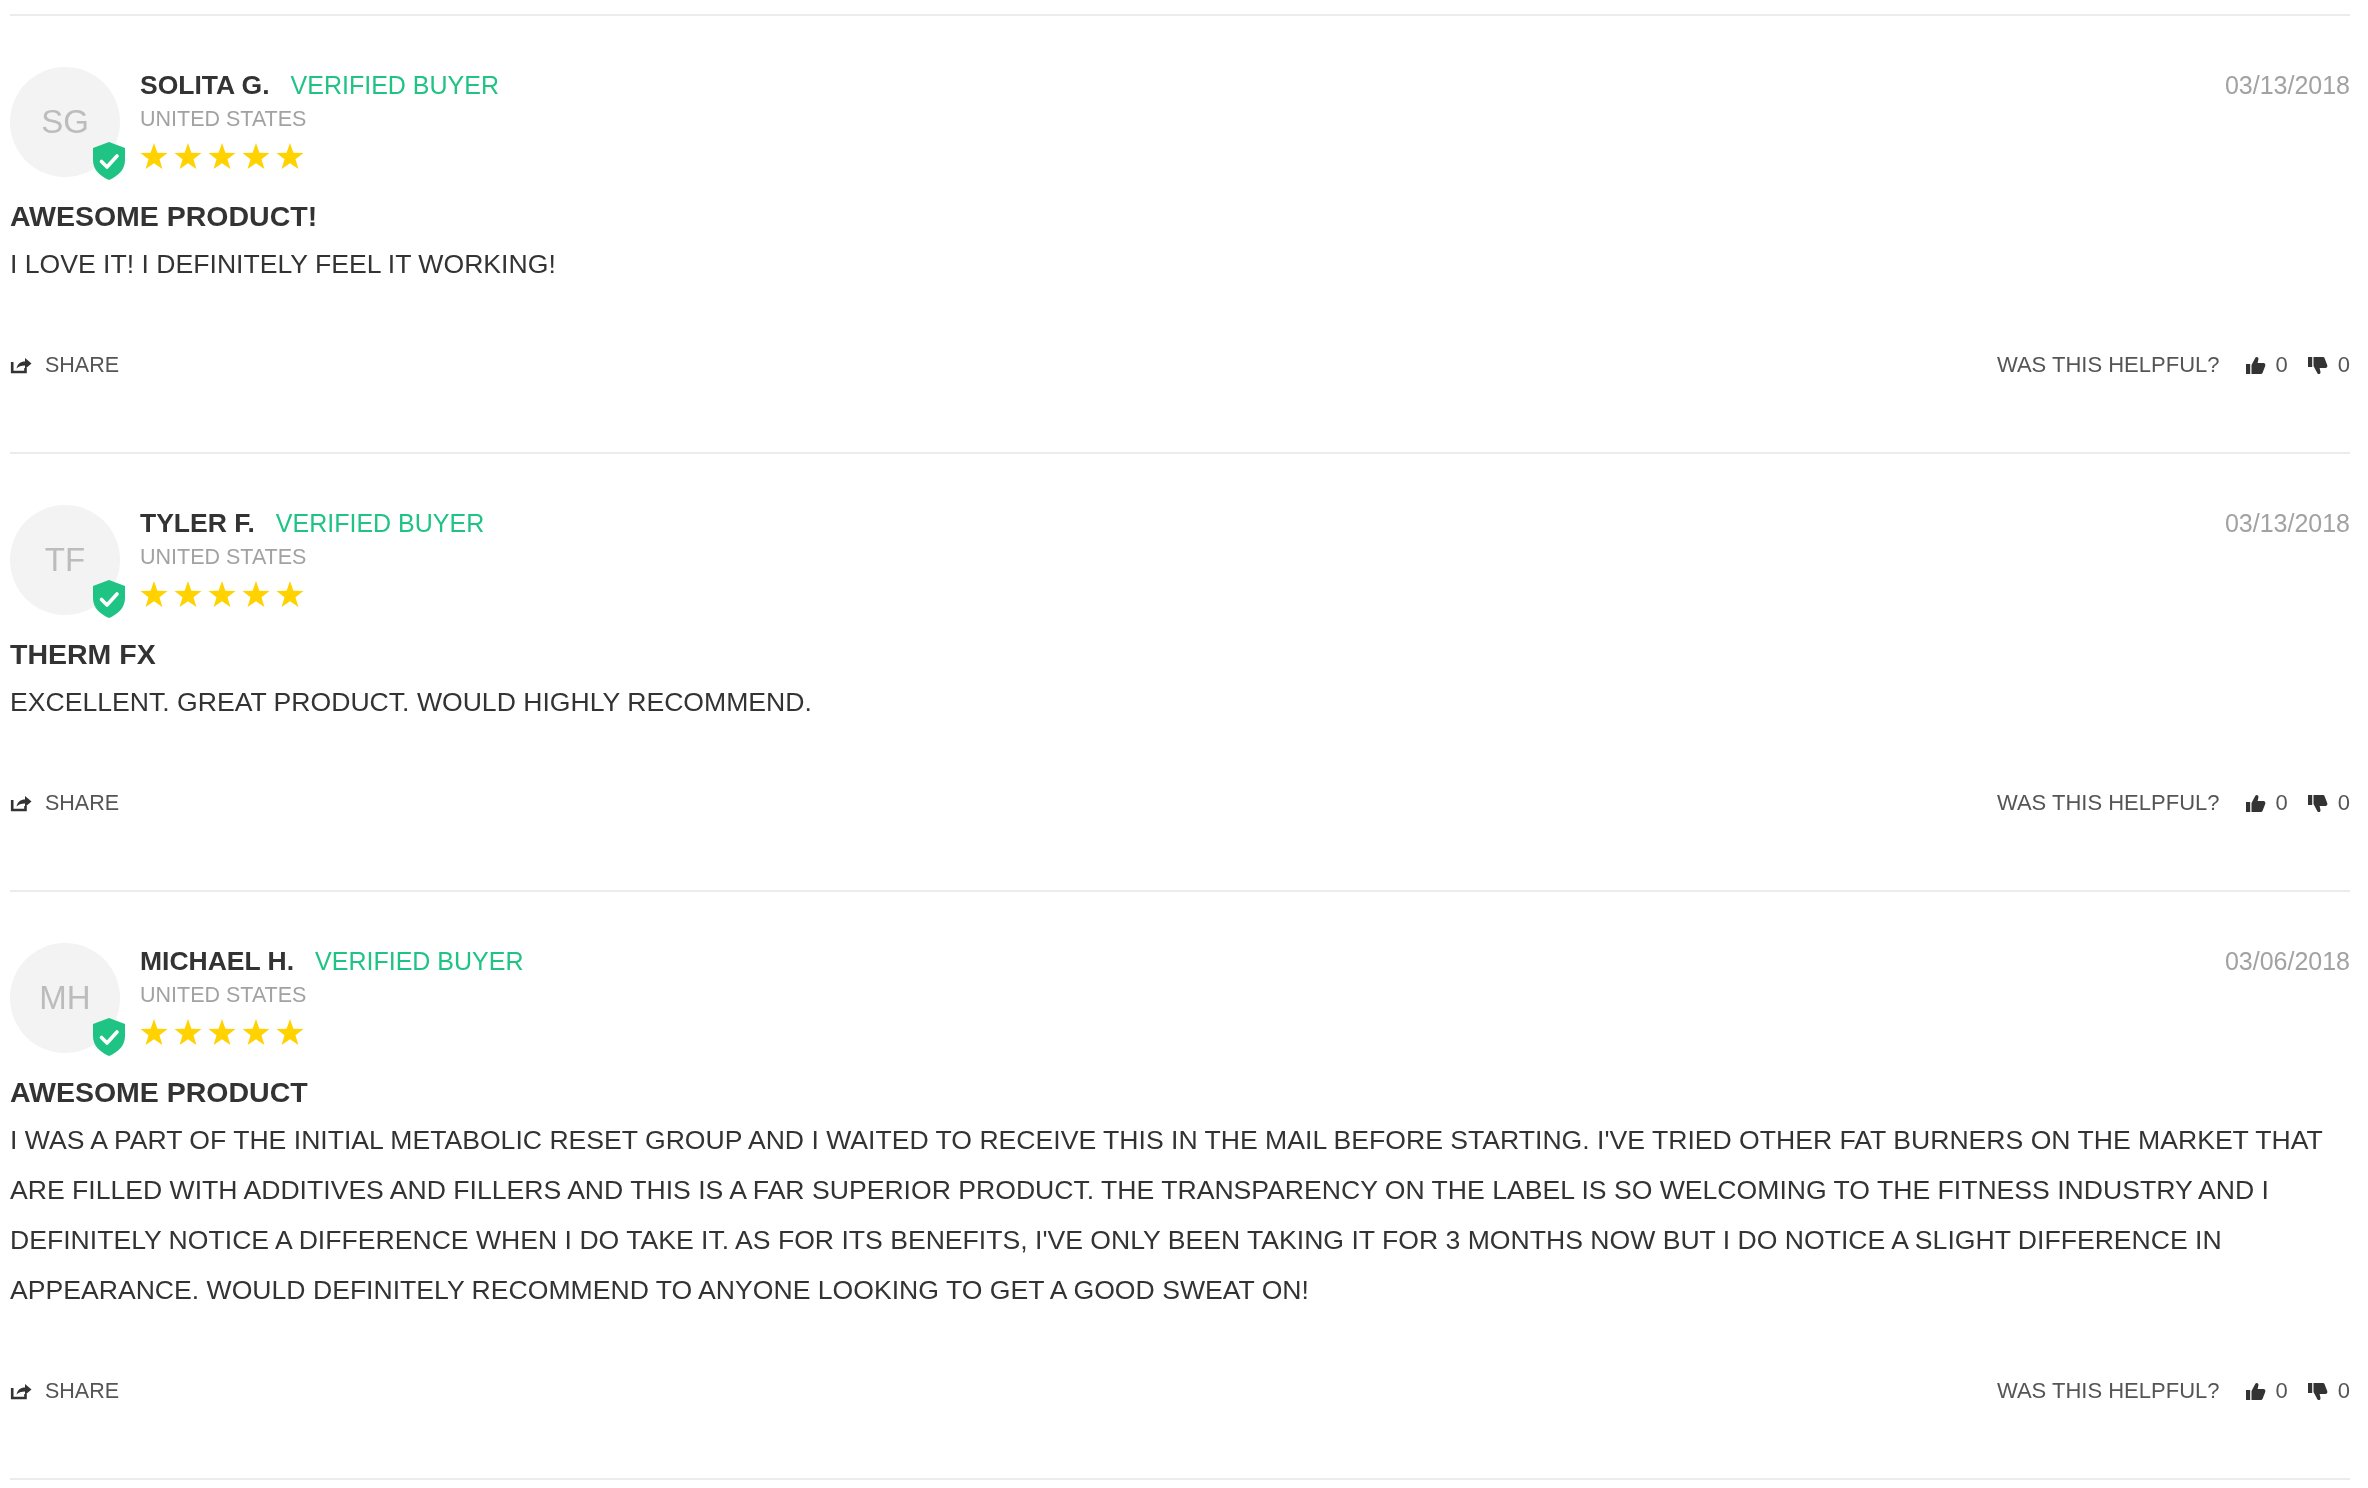 The image size is (2368, 1488). What do you see at coordinates (1167, 1215) in the screenshot?
I see `review-text: I WAS A PART OF THE INITIAL METABOLIC RESET GROUP AND I WAITED TO RECEIVE THIS IN THE MAIL BEFORE STARTING. I'VE TRIED OTHER FAT BURNERS ON THE MARKET THAT ARE FILLED WITH ADDITIVES AND FILLERS AND THIS IS A FAR SUPERIOR PRODUCT. THE TRANSPARENCY ON THE LABEL IS SO WELCOMING TO THE FITNESS INDUSTRY AND I DEFINITELY NOTICE A DIFFERENCE WHEN I DO TAKE IT. AS FOR ITS BENEFITS, I'VE ONLY BEEN TAKING IT FOR 3 MONTHS NOW BUT I DO NOTICE A SLIGHT DIFFERENCE IN APPEARANCE. WOULD DEFINITELY RECOMMEND TO ANYONE LOOKING TO GET A GOOD SWEAT ON!` at bounding box center [1167, 1215].